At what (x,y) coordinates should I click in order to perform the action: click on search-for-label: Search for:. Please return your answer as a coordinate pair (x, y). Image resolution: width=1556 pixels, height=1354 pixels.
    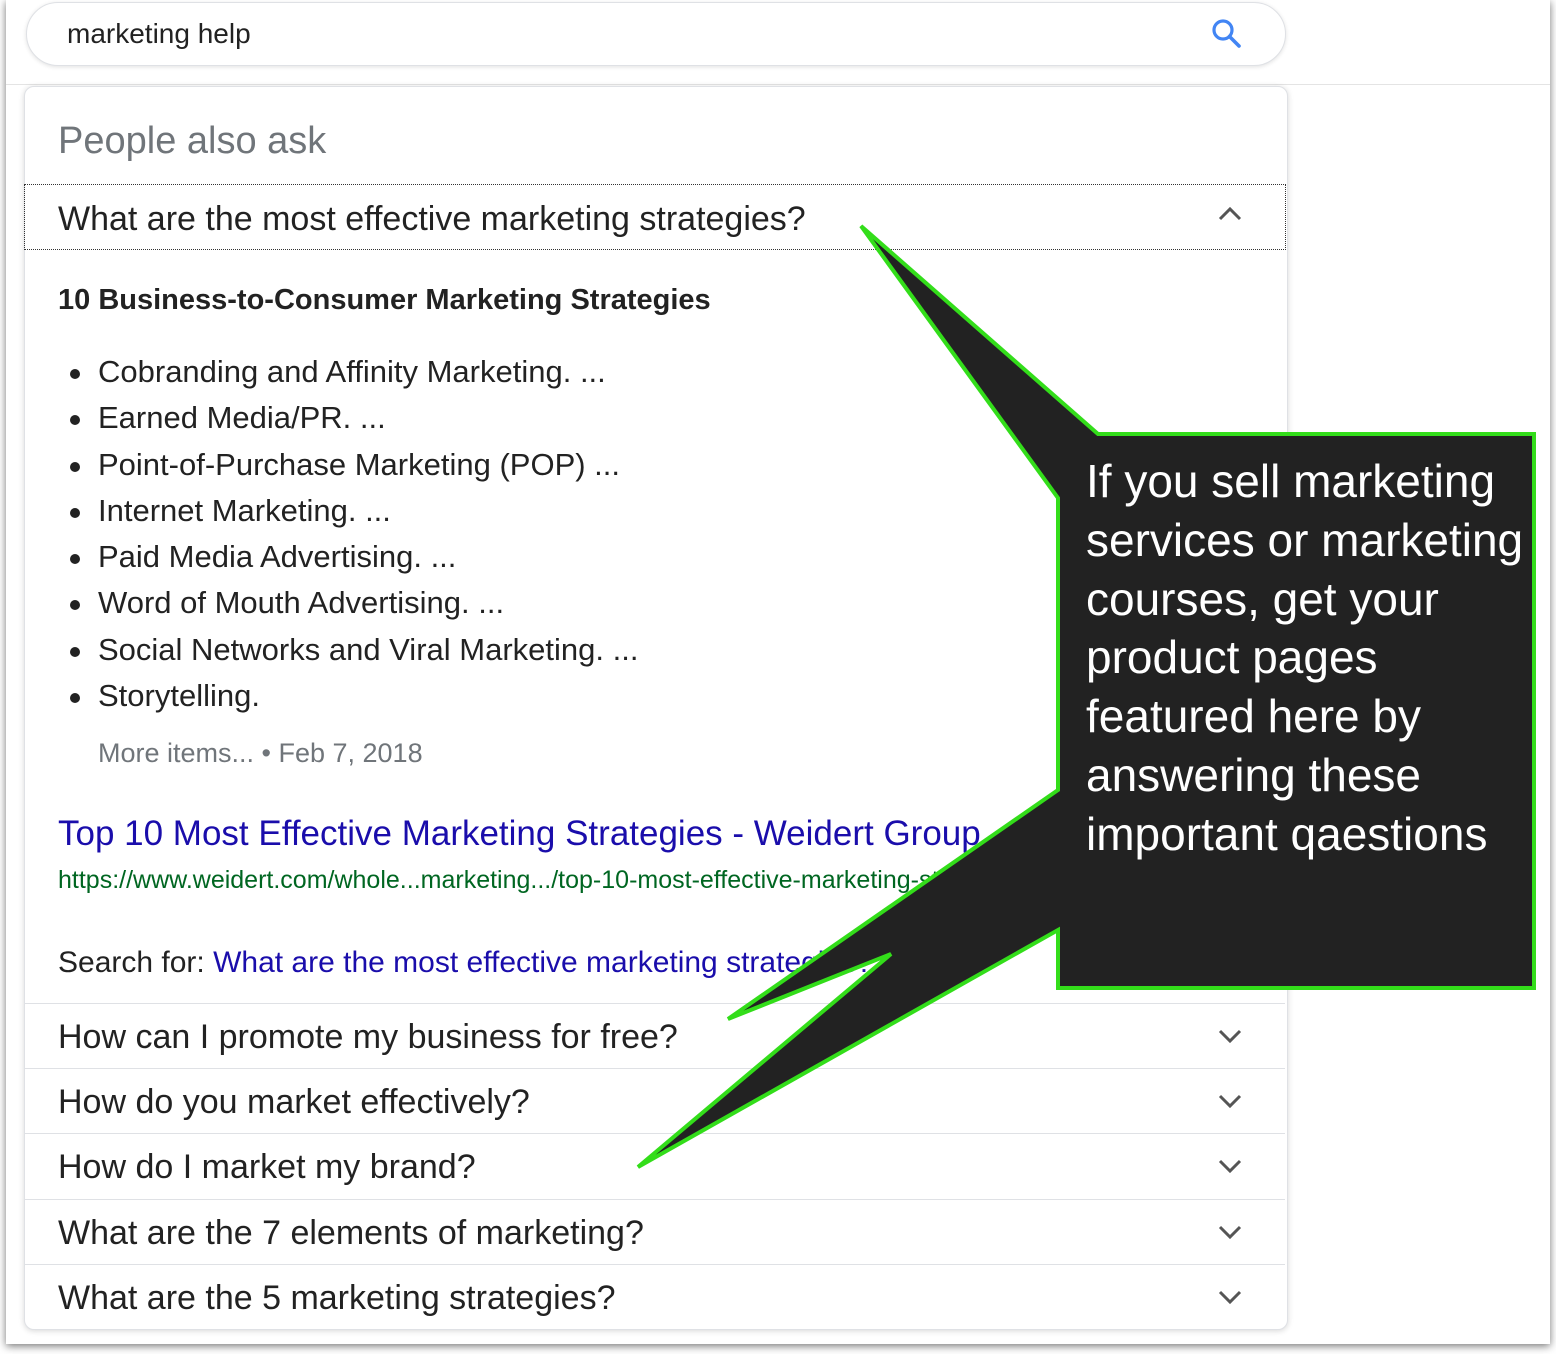
    Looking at the image, I should click on (136, 962).